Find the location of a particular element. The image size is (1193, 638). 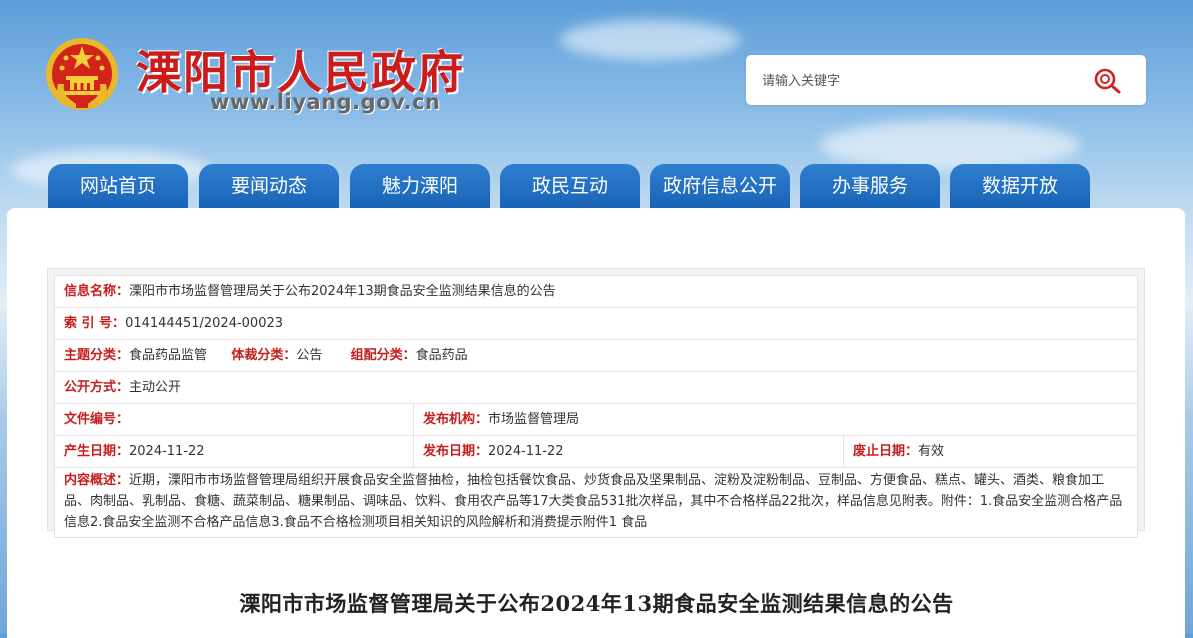

nav-tab-services: 办事服务 is located at coordinates (870, 186).